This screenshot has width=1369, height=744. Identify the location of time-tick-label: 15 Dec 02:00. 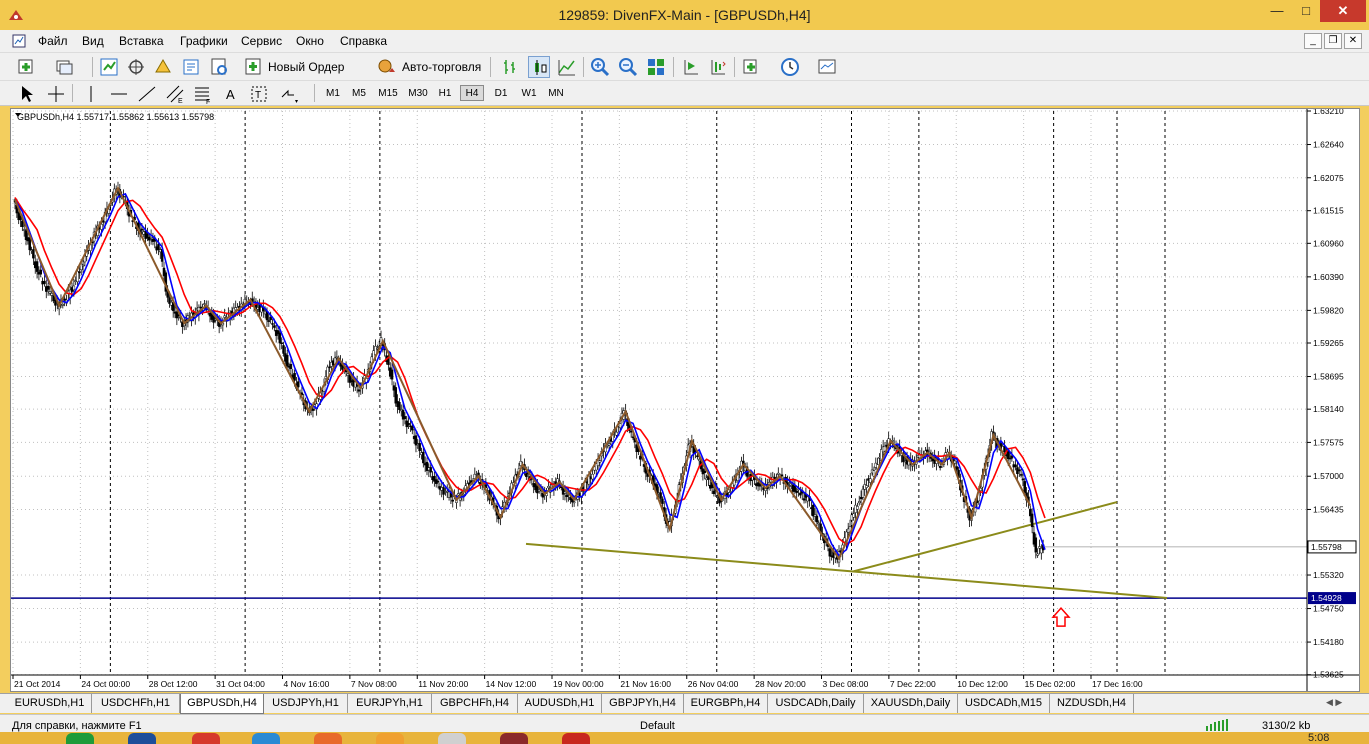
(1050, 684).